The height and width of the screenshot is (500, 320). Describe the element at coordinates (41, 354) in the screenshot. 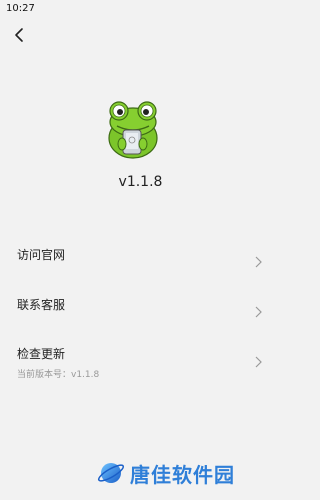

I see `menu-label: 检查更新` at that location.